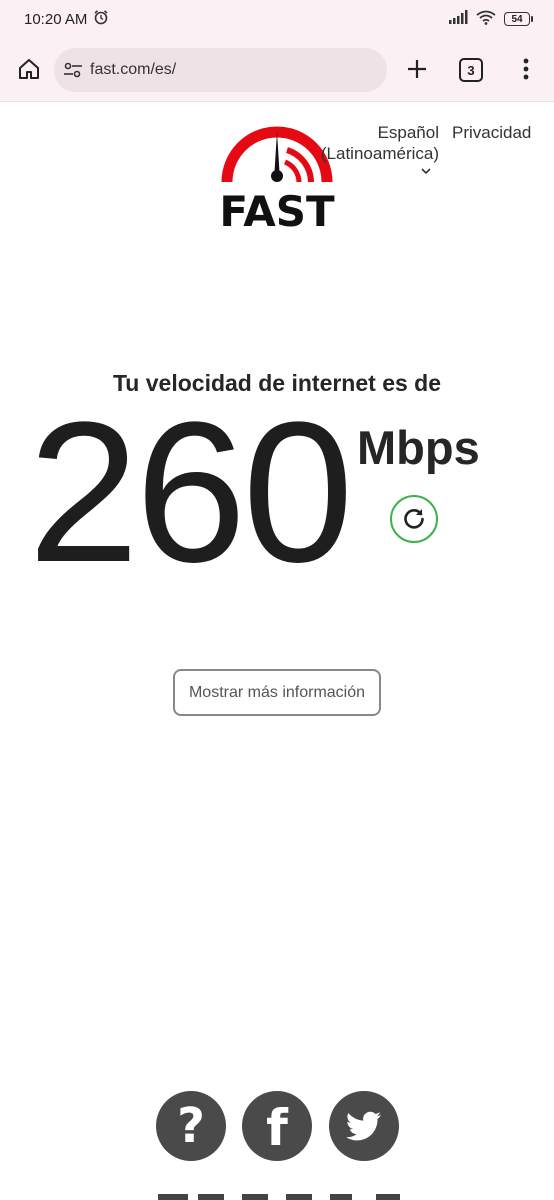 The width and height of the screenshot is (554, 1200). Describe the element at coordinates (486, 19) in the screenshot. I see `wifi-icon` at that location.